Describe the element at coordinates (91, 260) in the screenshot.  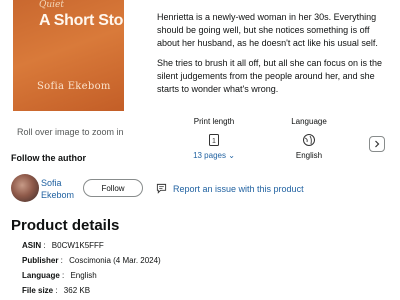
I see `detail-row-publisher: Publisher : Coscimonia (4 Mar. 2024)` at that location.